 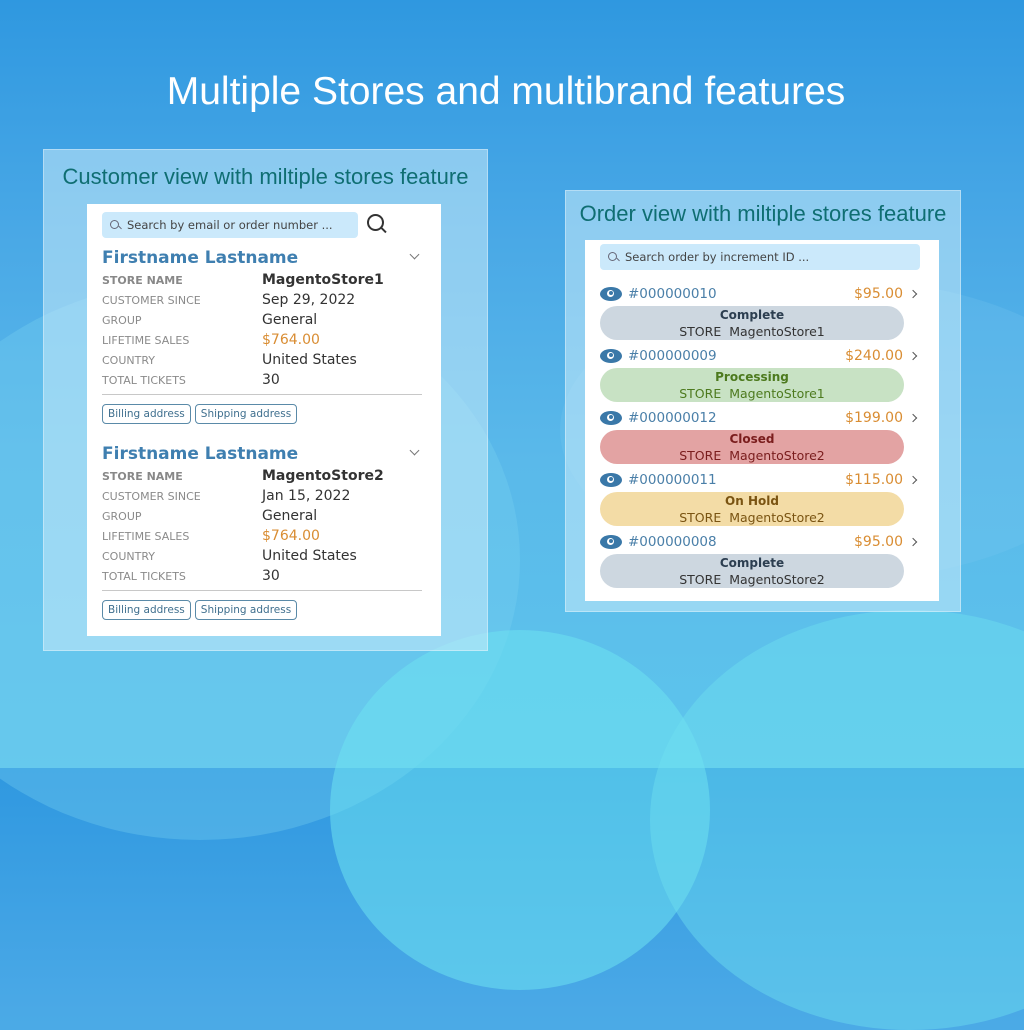 What do you see at coordinates (752, 377) in the screenshot?
I see `order-status: Processing` at bounding box center [752, 377].